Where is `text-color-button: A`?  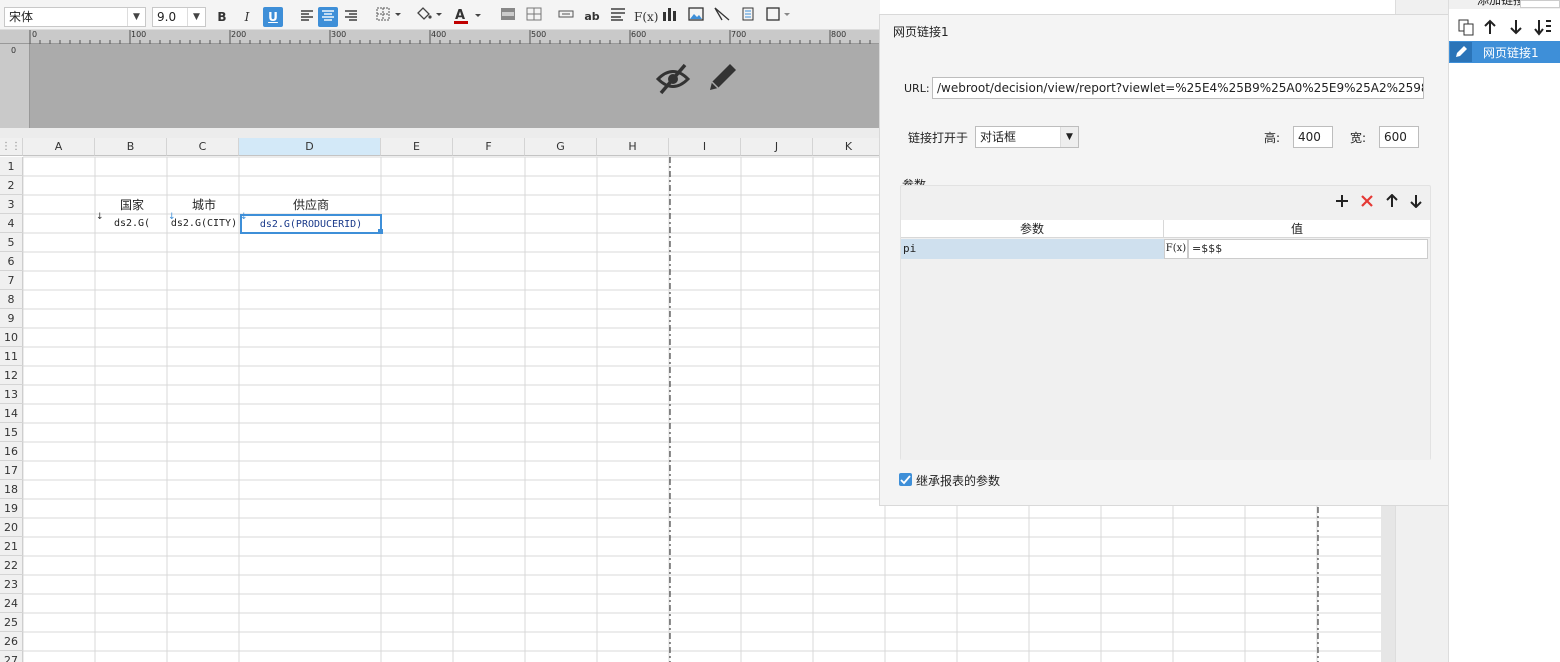
text-color-button: A is located at coordinates (468, 17).